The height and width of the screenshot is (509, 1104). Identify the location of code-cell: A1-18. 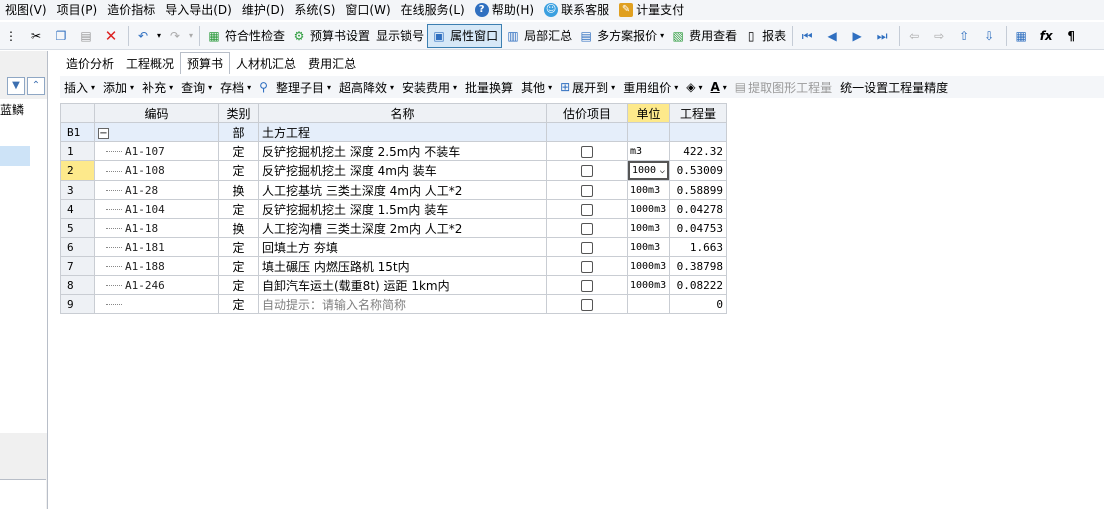
(156, 228).